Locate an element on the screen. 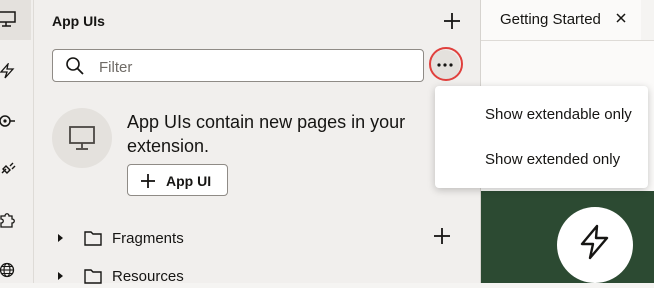 The height and width of the screenshot is (288, 654). search-icon is located at coordinates (75, 66).